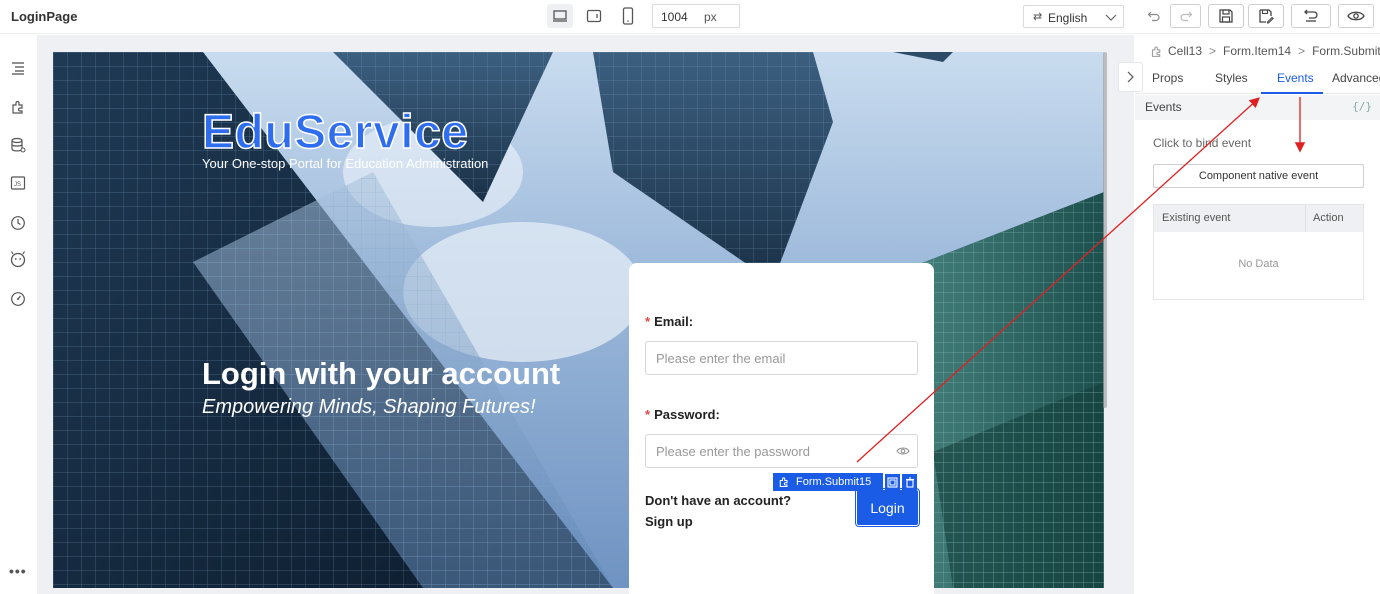 Image resolution: width=1380 pixels, height=594 pixels. I want to click on desktop-view-button, so click(560, 16).